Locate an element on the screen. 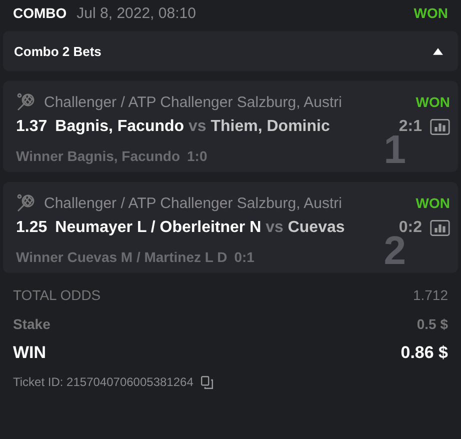 The height and width of the screenshot is (439, 461). stake-value: 0.5 $ is located at coordinates (432, 324).